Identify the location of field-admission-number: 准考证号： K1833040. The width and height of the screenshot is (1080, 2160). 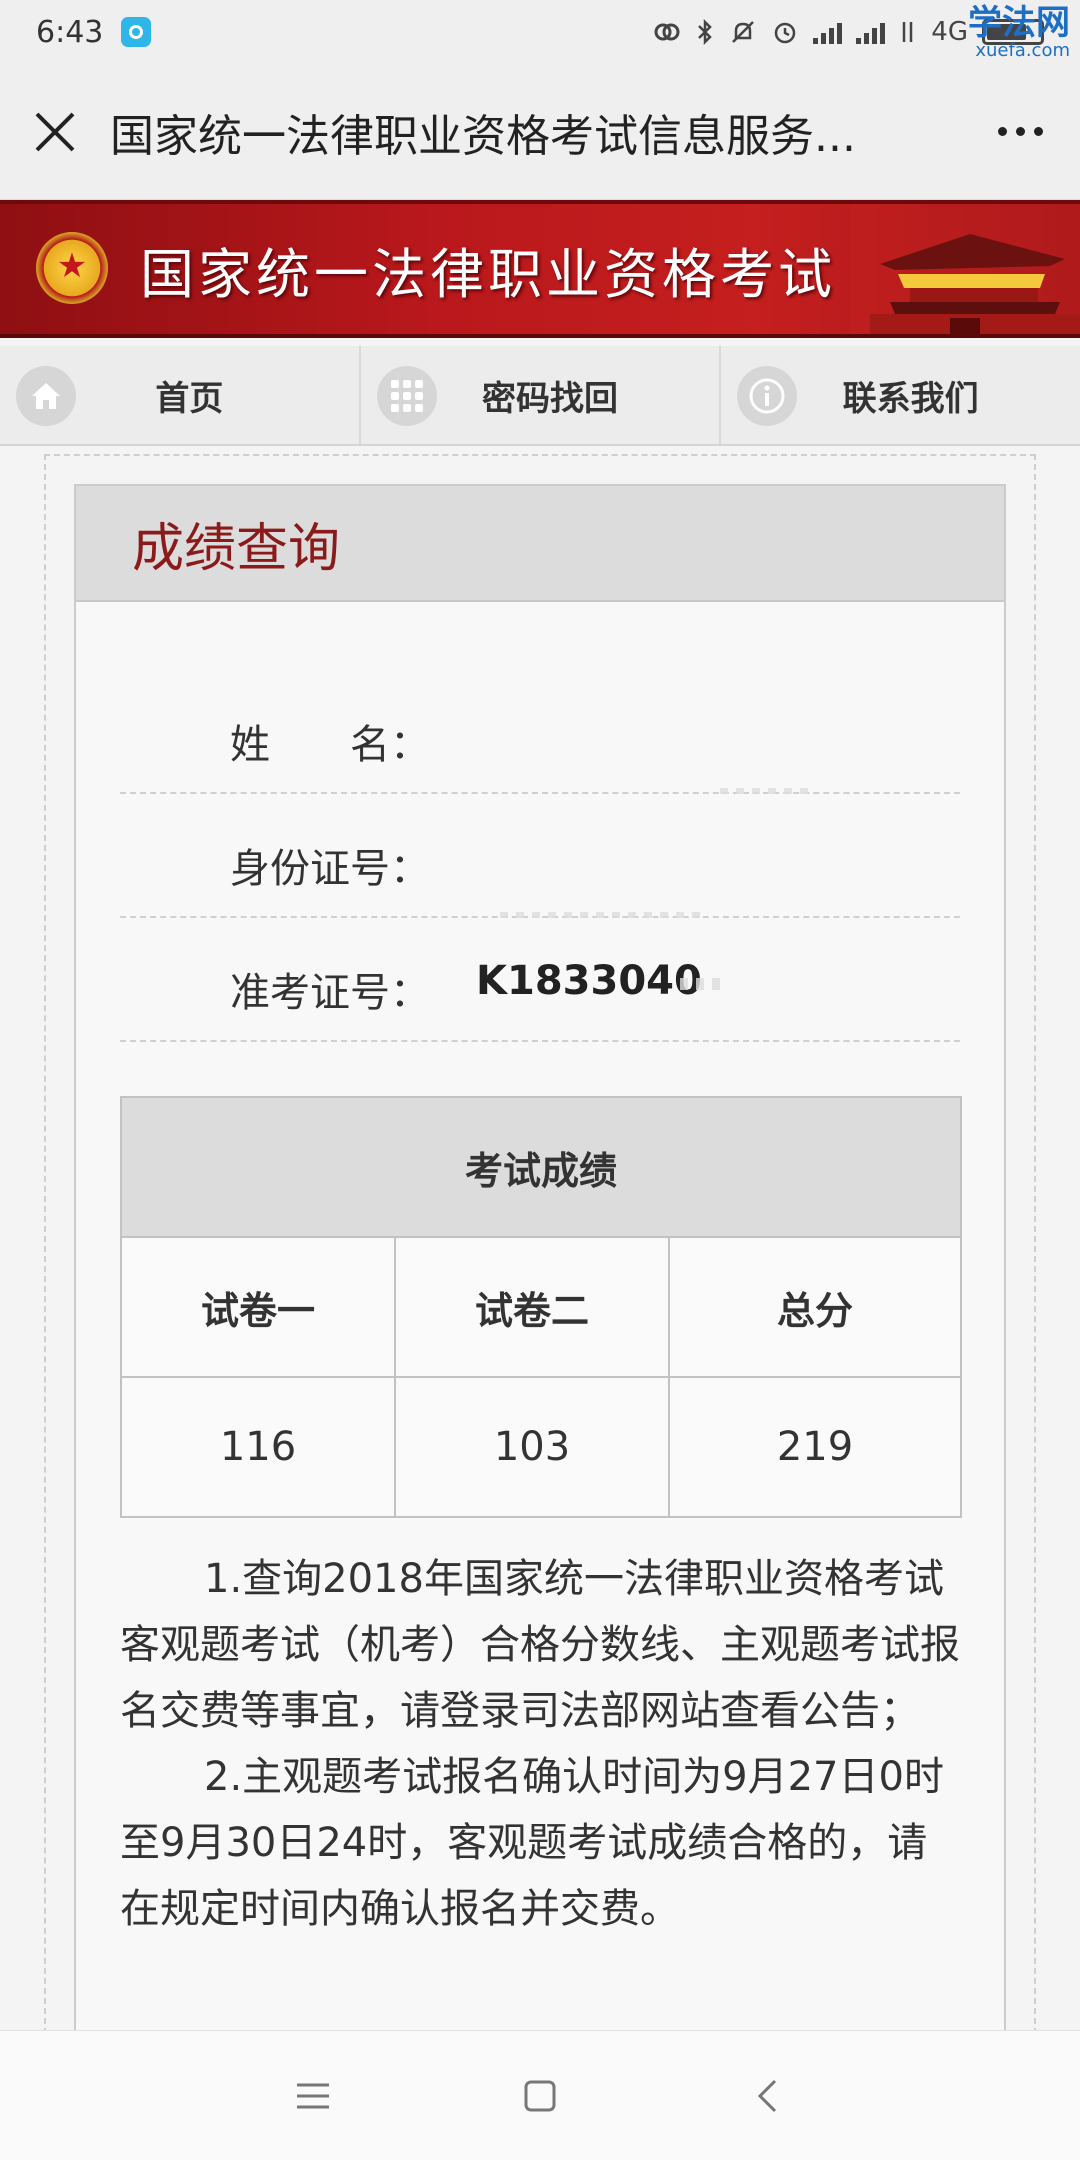
(540, 980).